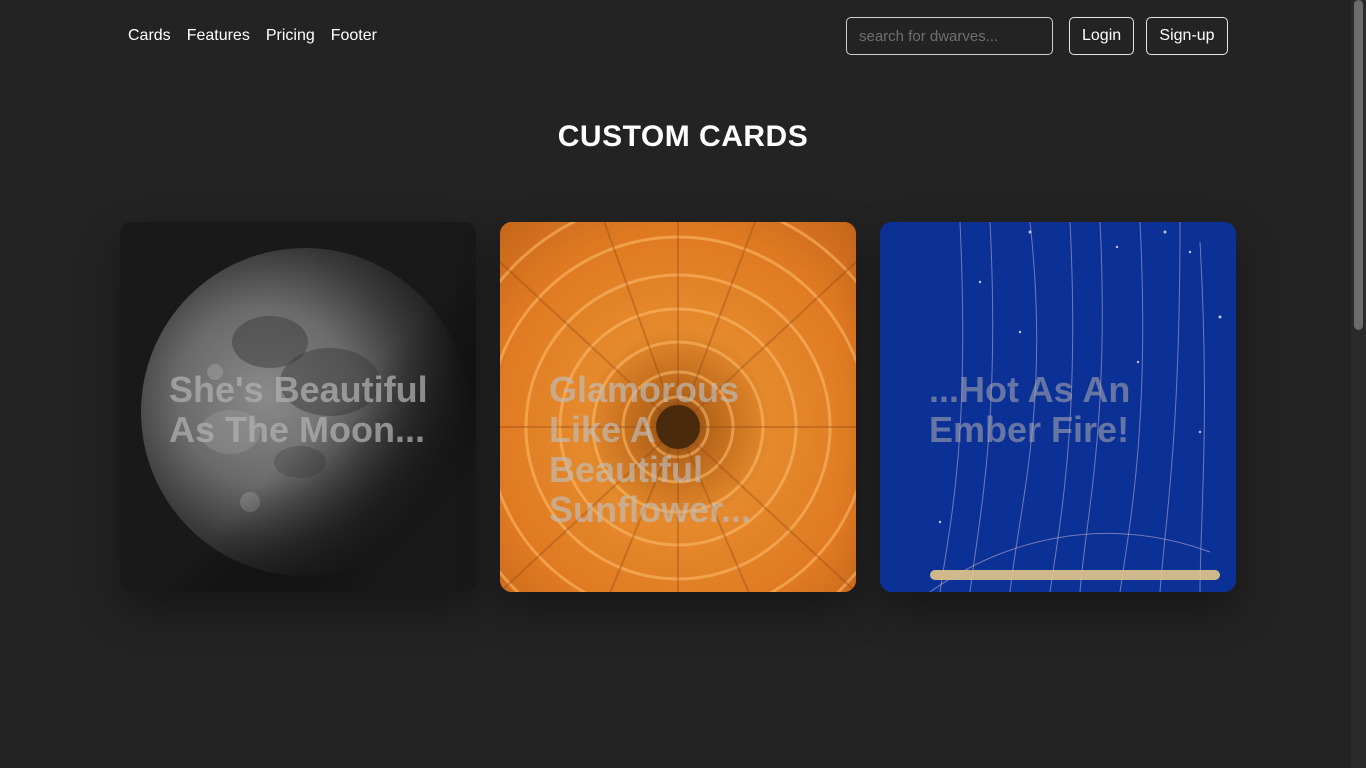  Describe the element at coordinates (290, 36) in the screenshot. I see `nav-link-pricing: Pricing` at that location.